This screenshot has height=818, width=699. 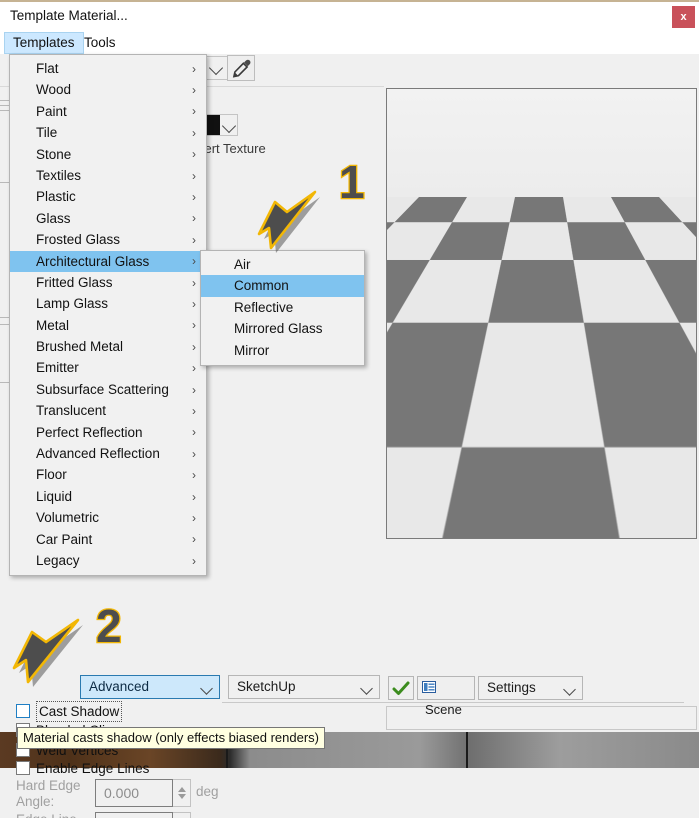 What do you see at coordinates (93, 768) in the screenshot?
I see `enable-edge-lines-label: Enable Edge Lines` at bounding box center [93, 768].